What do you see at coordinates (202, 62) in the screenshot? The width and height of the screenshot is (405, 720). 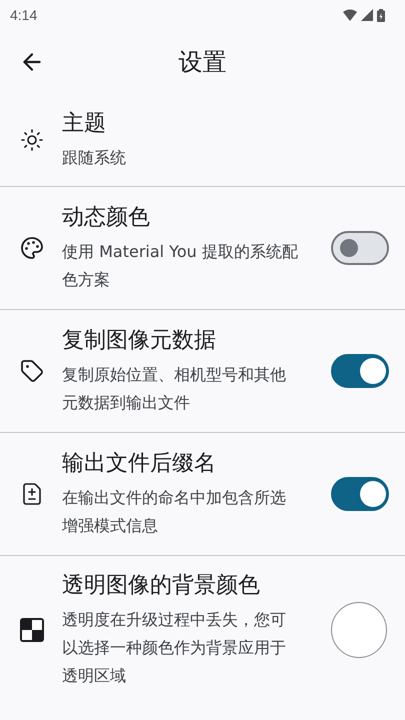 I see `page-title: 设置` at bounding box center [202, 62].